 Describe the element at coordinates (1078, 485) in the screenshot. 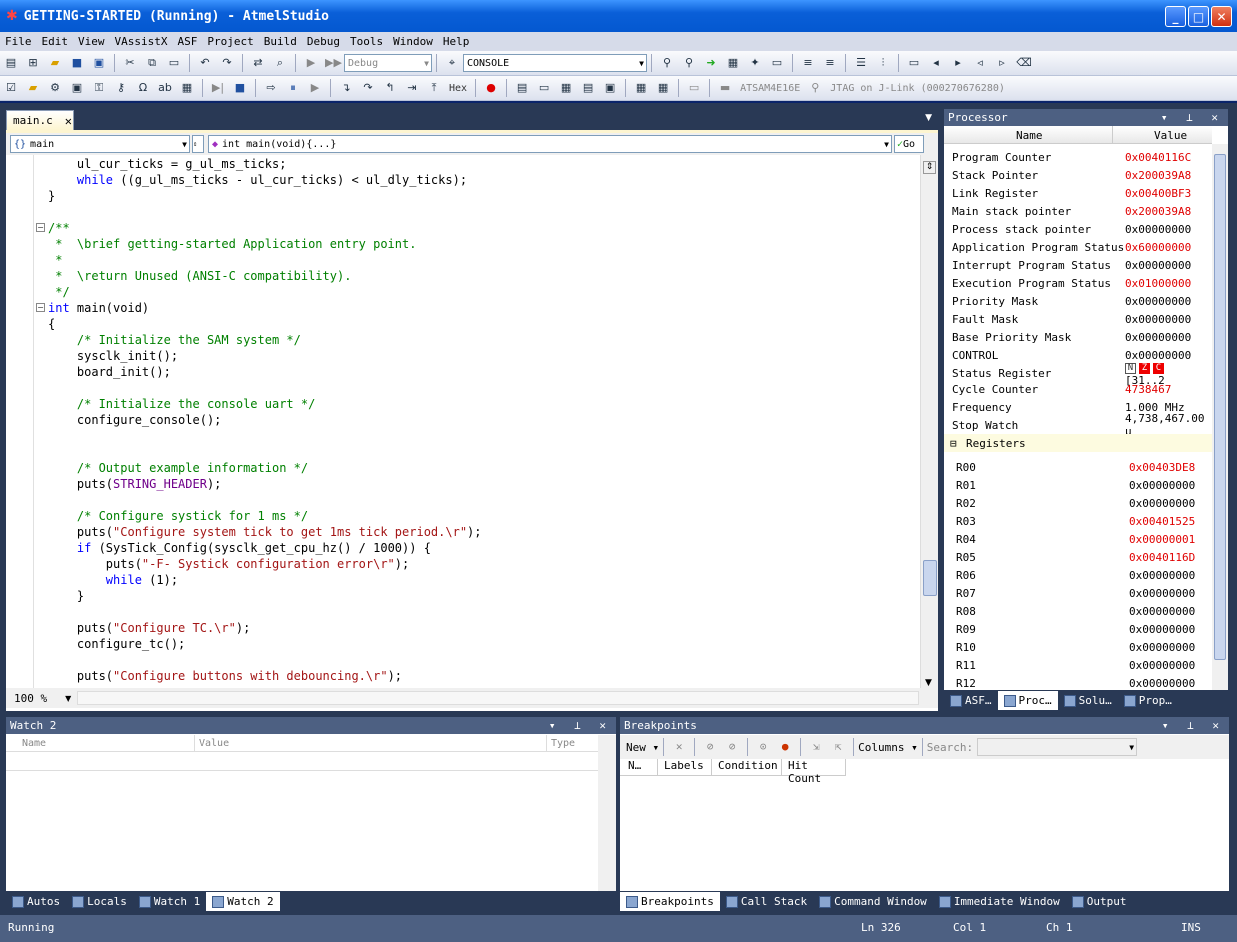

I see `processor-row: R01 0x00000000` at that location.